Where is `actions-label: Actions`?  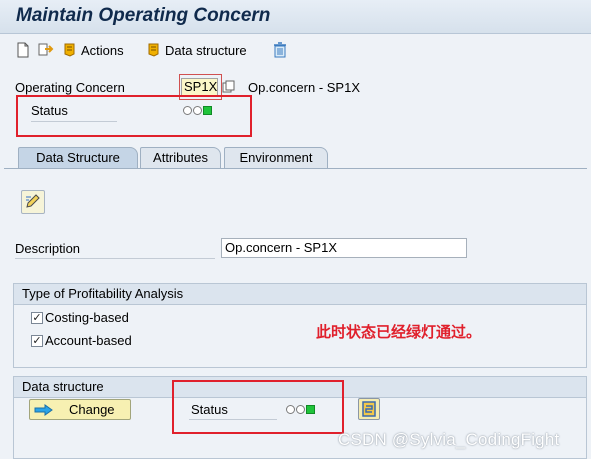
actions-label: Actions is located at coordinates (102, 50).